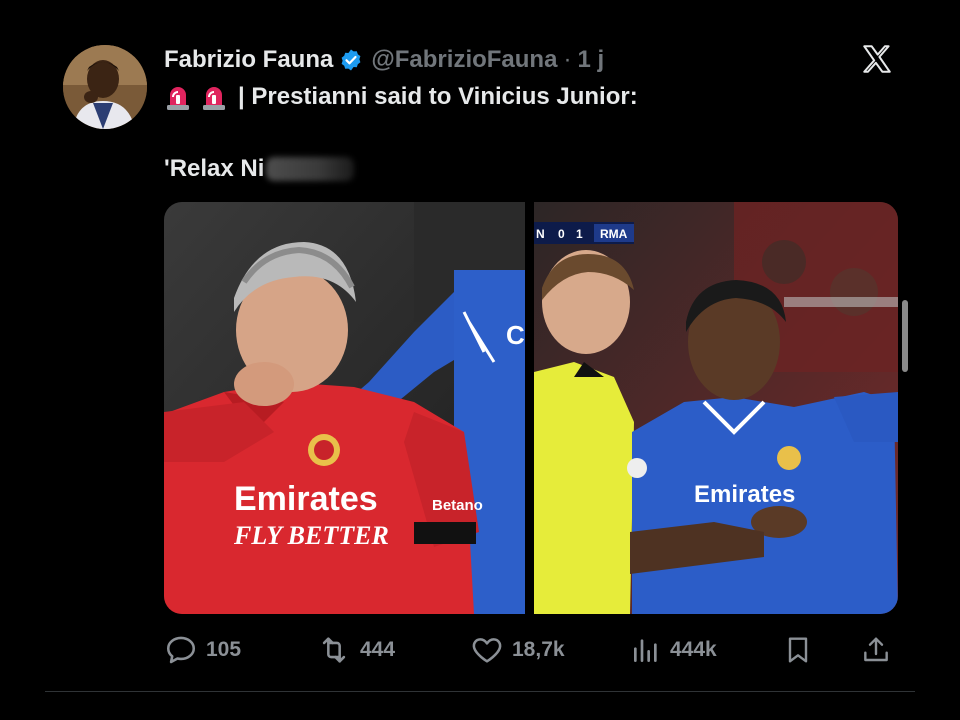 The height and width of the screenshot is (720, 960). I want to click on tweet-text-line-2: 'Relax Ni, so click(259, 169).